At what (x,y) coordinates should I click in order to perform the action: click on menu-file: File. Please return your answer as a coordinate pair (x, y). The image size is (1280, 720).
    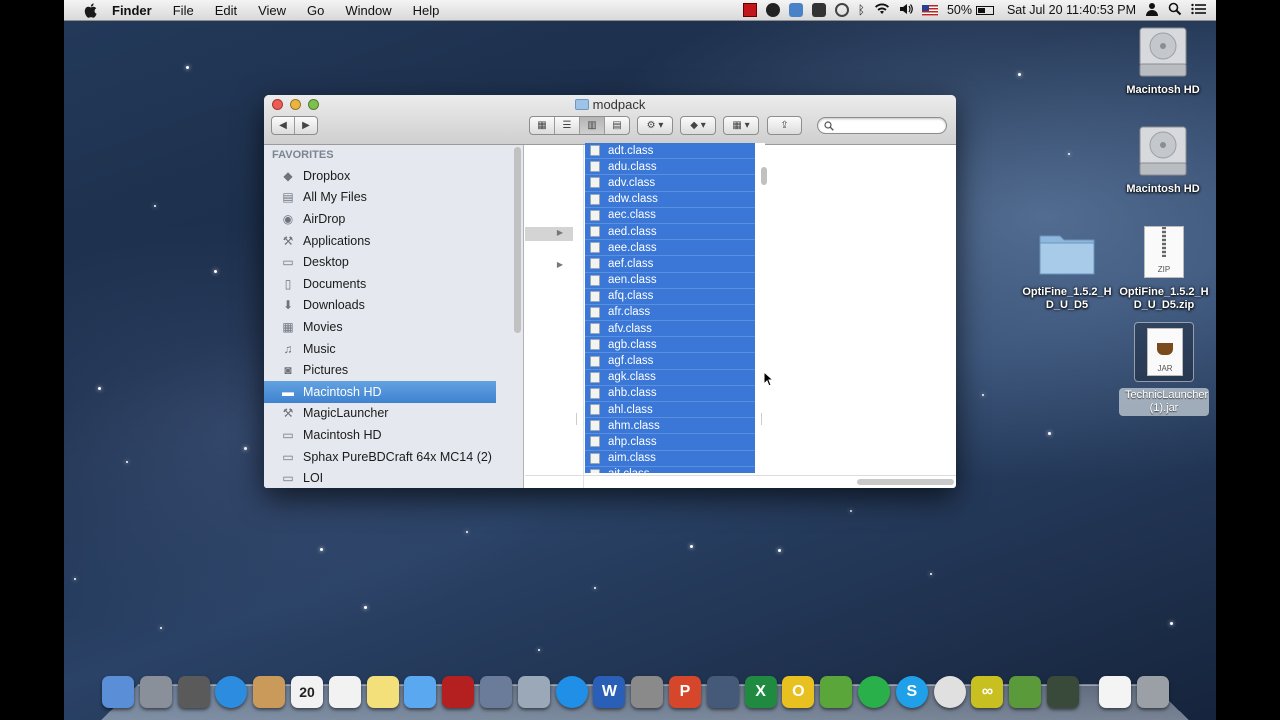
    Looking at the image, I should click on (183, 10).